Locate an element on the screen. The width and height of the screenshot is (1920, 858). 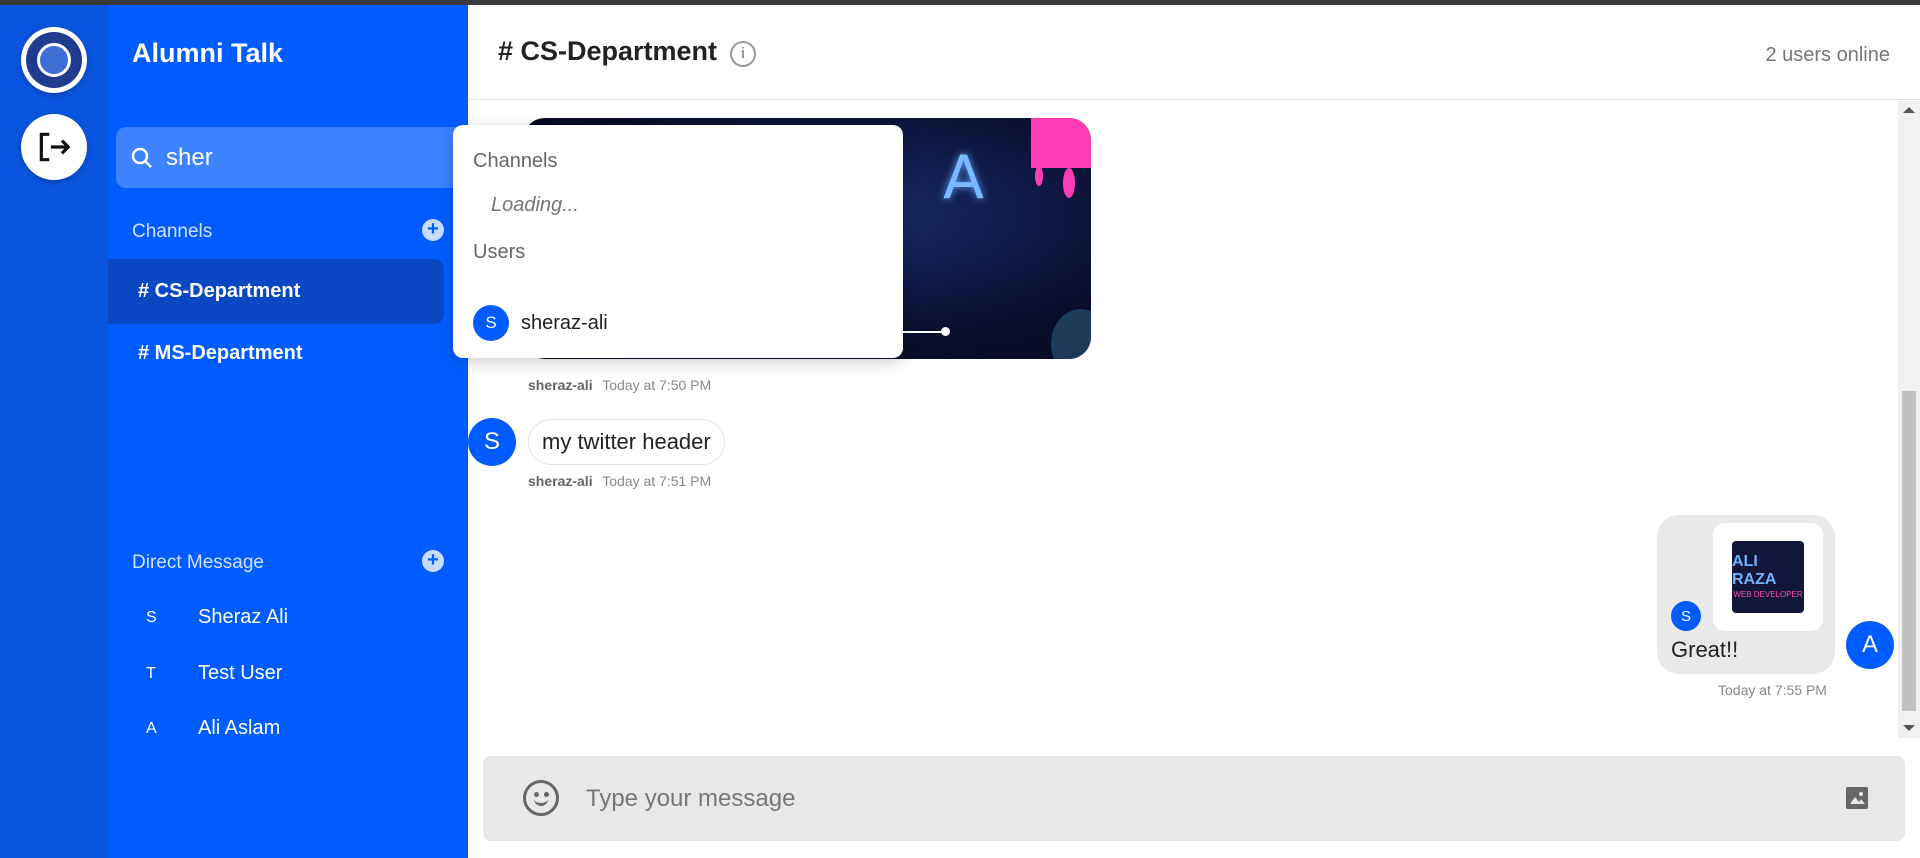
online-count: 2 users online is located at coordinates (1827, 55).